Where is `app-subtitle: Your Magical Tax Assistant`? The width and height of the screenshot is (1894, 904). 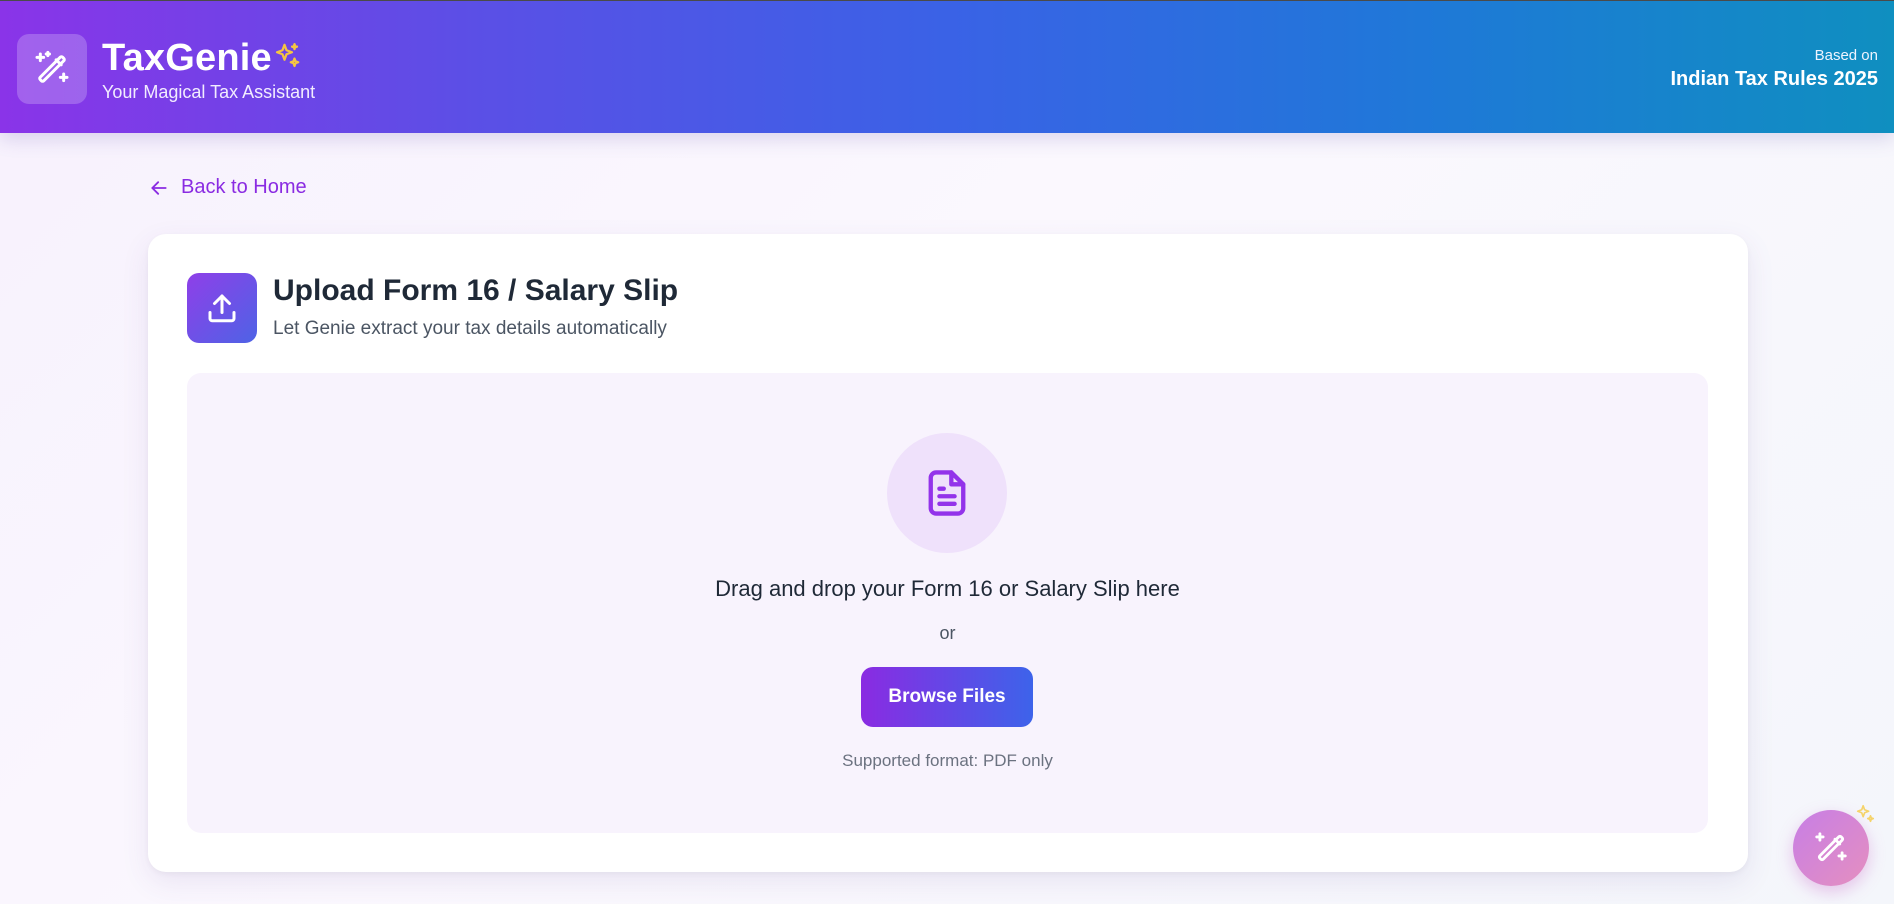
app-subtitle: Your Magical Tax Assistant is located at coordinates (209, 92).